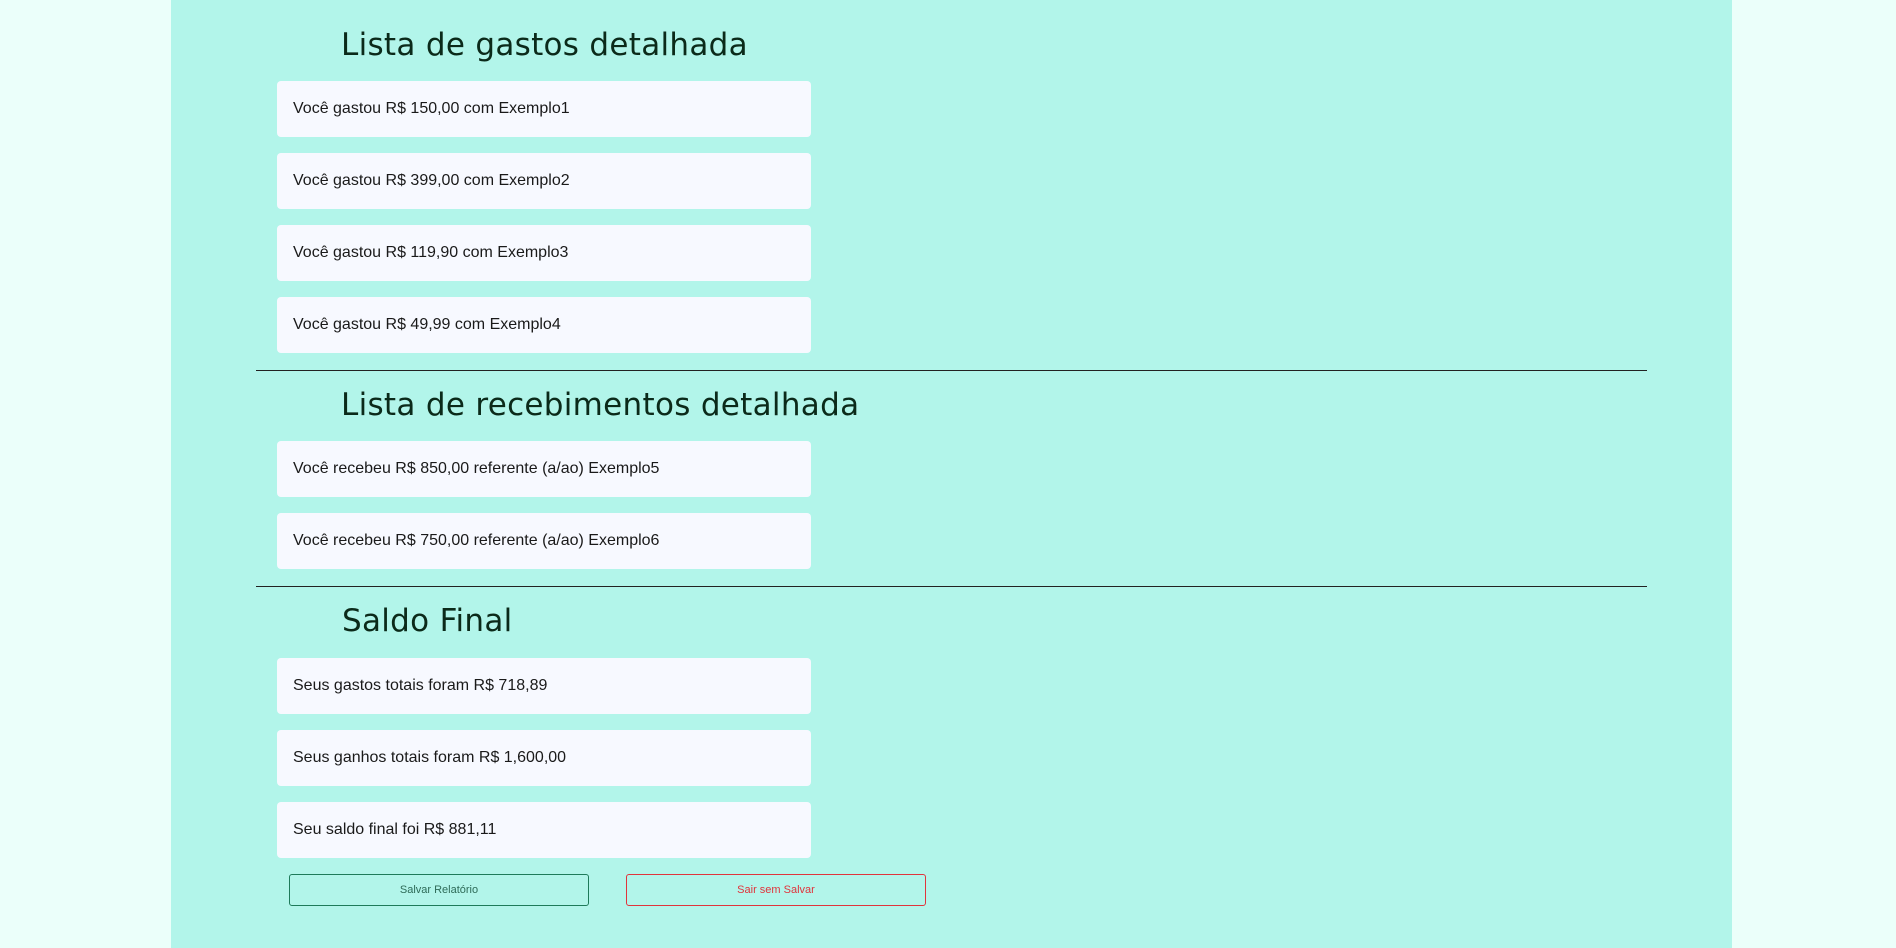 This screenshot has height=948, width=1896. I want to click on expense-item: Você gastou R$ 150,00 com Exemplo1, so click(544, 109).